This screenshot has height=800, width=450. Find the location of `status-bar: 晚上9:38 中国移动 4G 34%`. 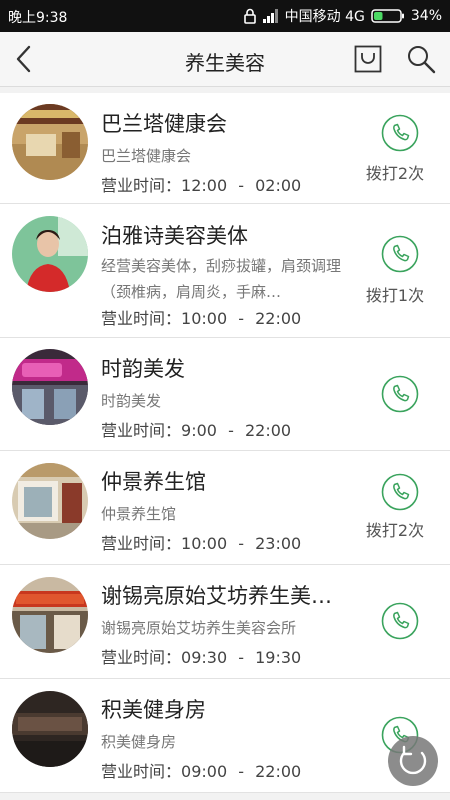

status-bar: 晚上9:38 中国移动 4G 34% is located at coordinates (225, 16).